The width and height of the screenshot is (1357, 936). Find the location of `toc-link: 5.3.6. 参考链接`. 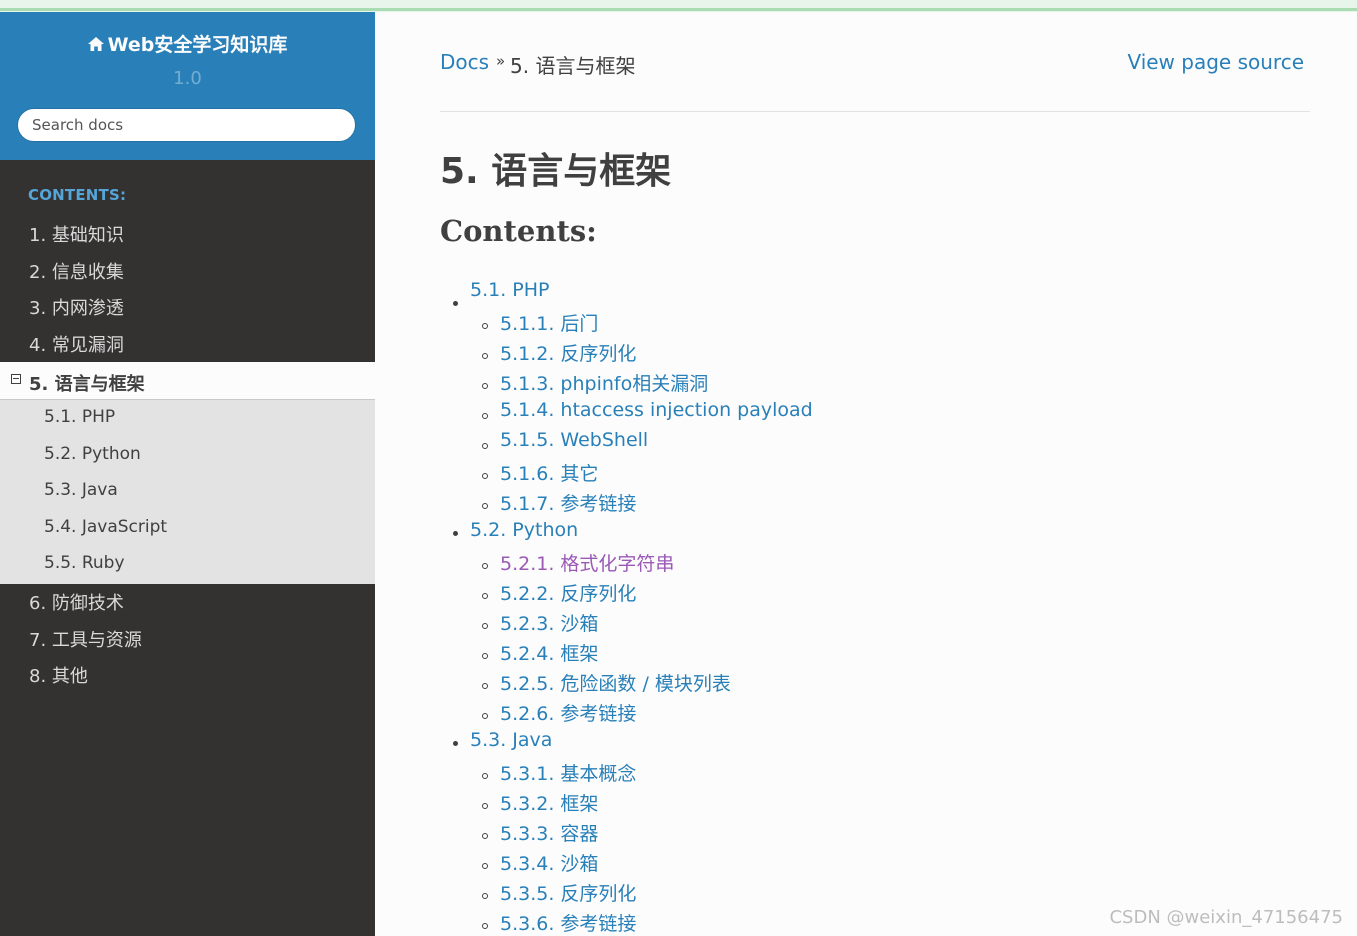

toc-link: 5.3.6. 参考链接 is located at coordinates (568, 922).